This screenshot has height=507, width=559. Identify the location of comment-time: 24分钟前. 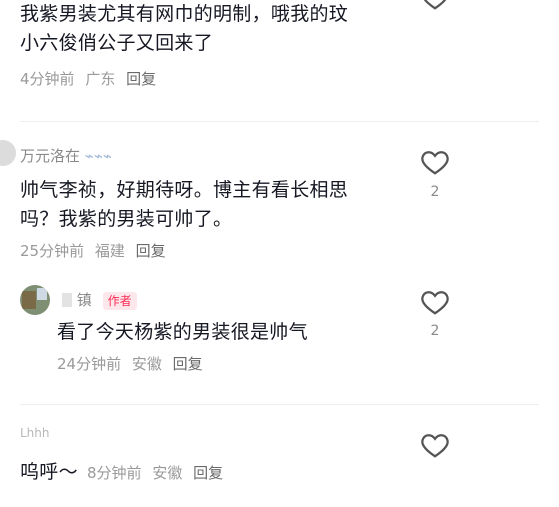
(89, 364).